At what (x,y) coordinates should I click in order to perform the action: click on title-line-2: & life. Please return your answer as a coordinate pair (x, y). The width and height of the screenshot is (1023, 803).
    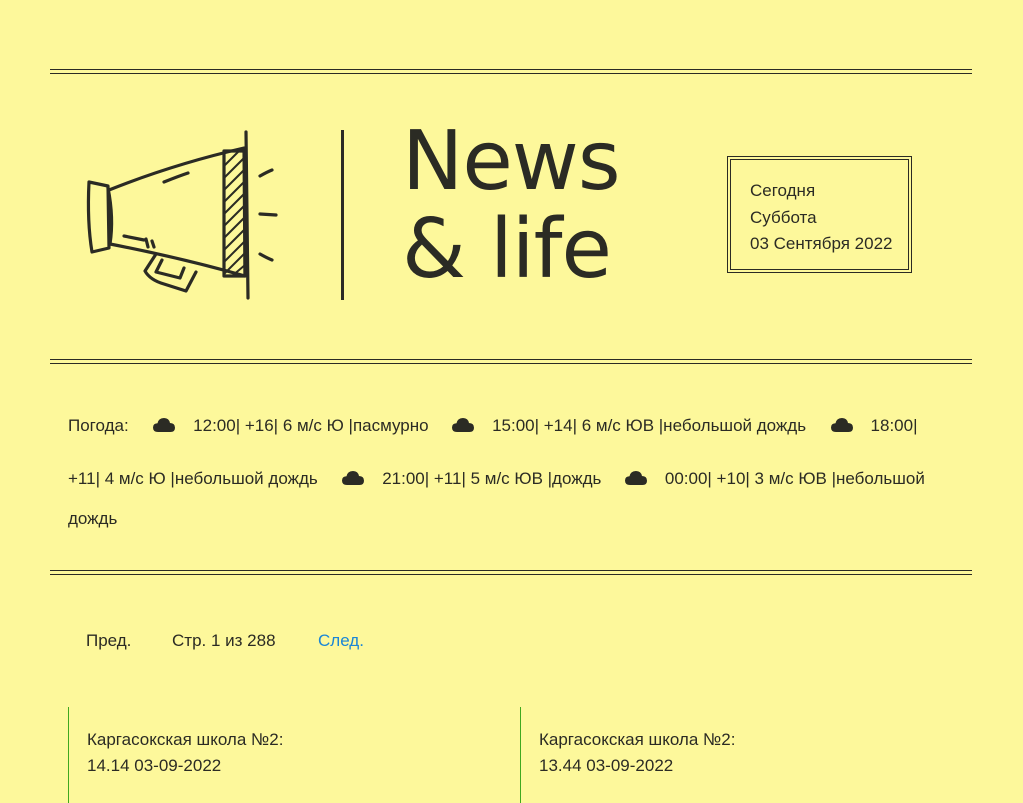
    Looking at the image, I should click on (507, 249).